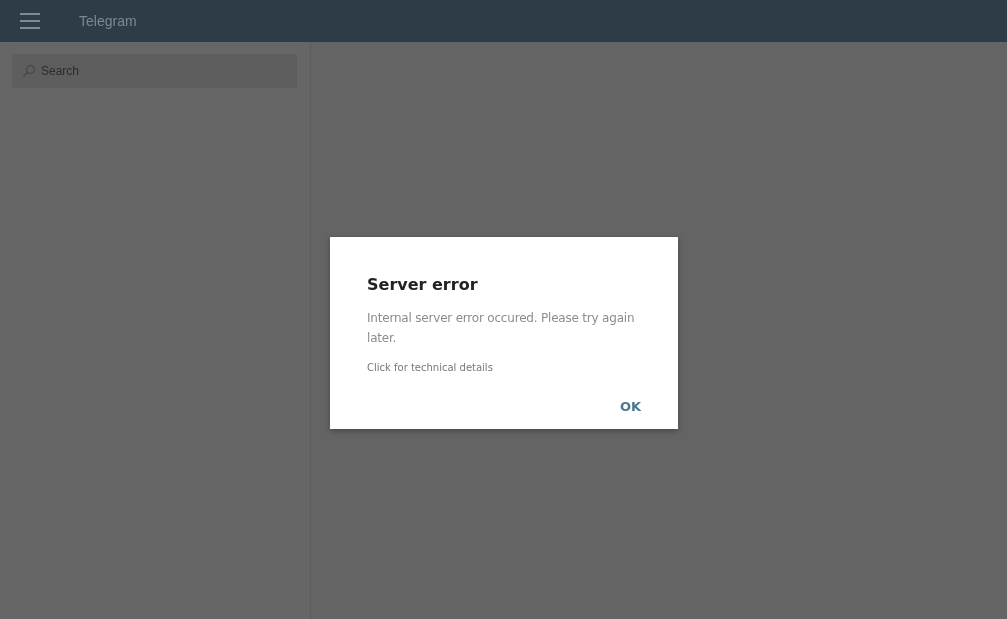  I want to click on technical-details-link: Click for technical details, so click(430, 367).